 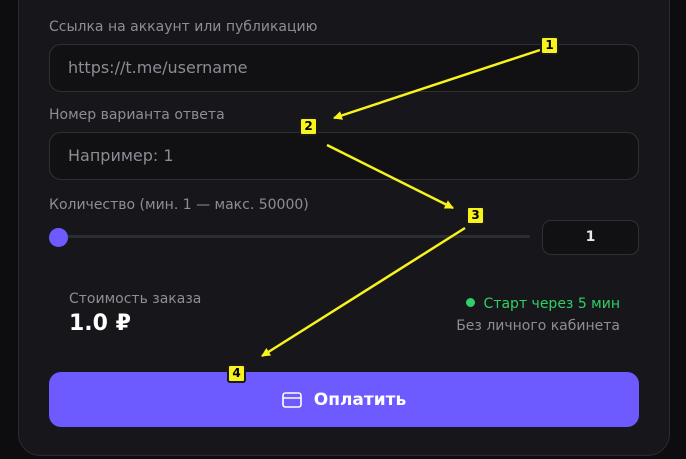 What do you see at coordinates (475, 215) in the screenshot?
I see `annotation-badge-3: 3` at bounding box center [475, 215].